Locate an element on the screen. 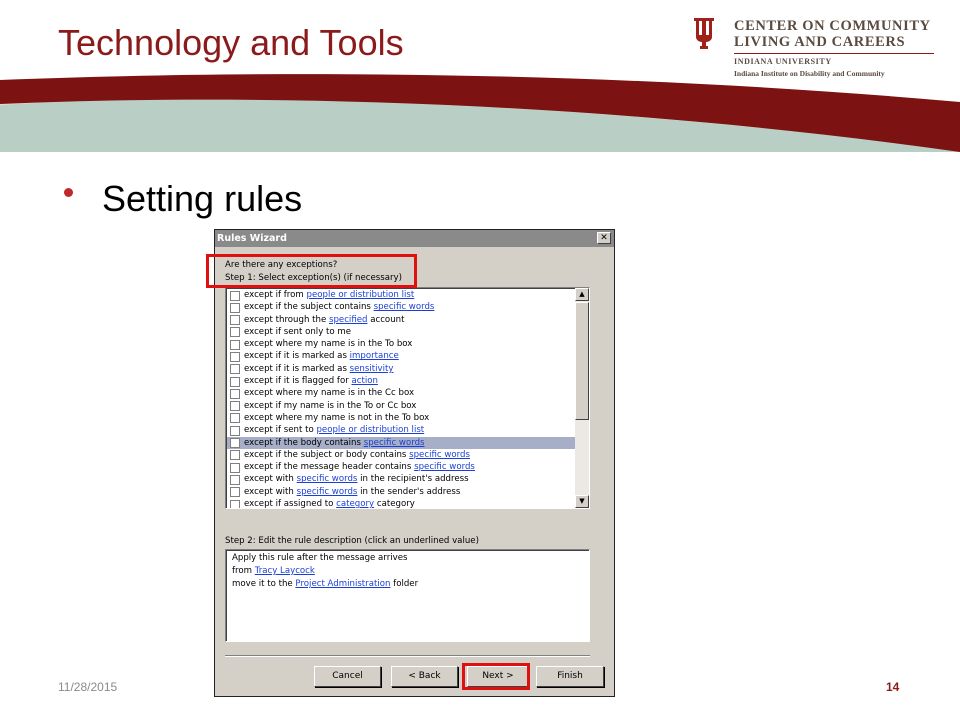 The image size is (960, 720). exception-link: category is located at coordinates (355, 503).